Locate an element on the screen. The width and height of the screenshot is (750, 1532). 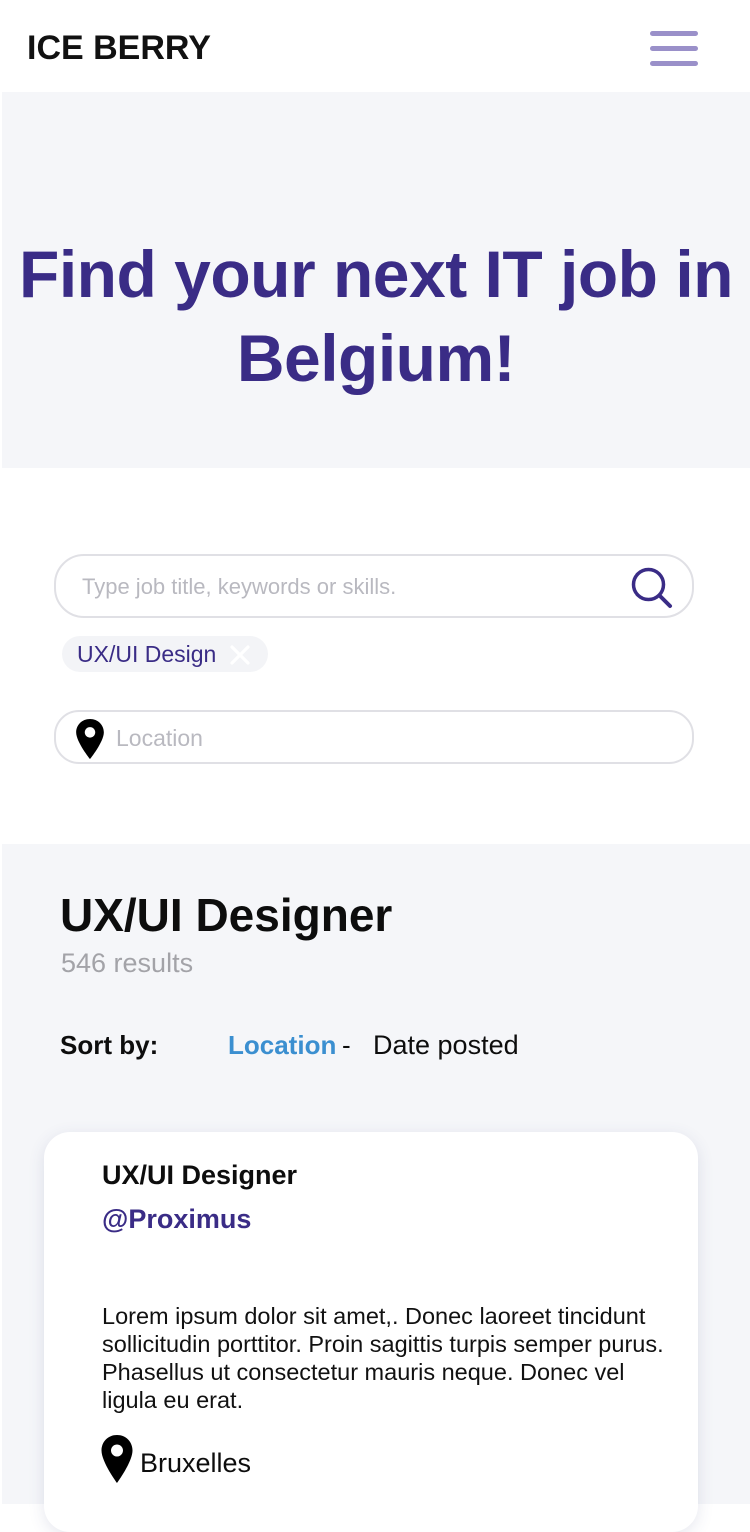
search-icon is located at coordinates (652, 588).